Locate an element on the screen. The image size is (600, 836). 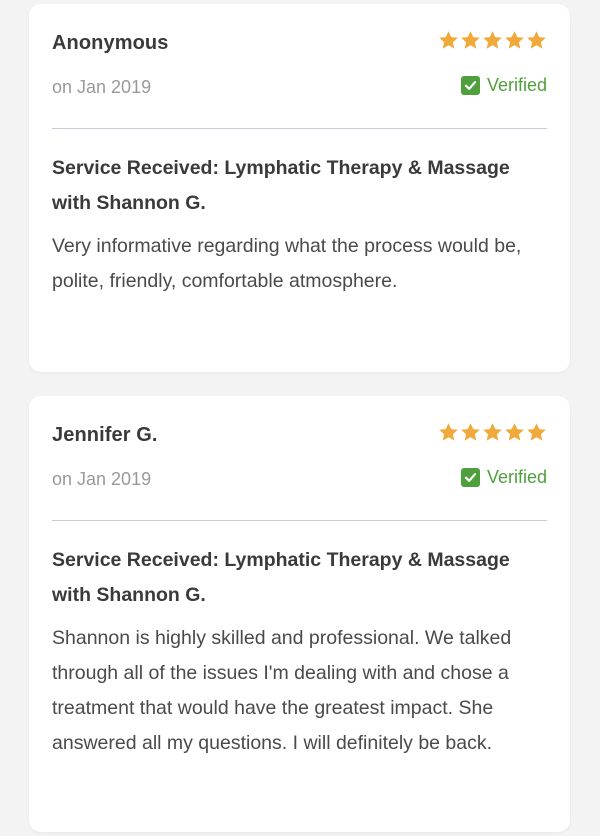
reviewer-name: Jennifer G. is located at coordinates (105, 435).